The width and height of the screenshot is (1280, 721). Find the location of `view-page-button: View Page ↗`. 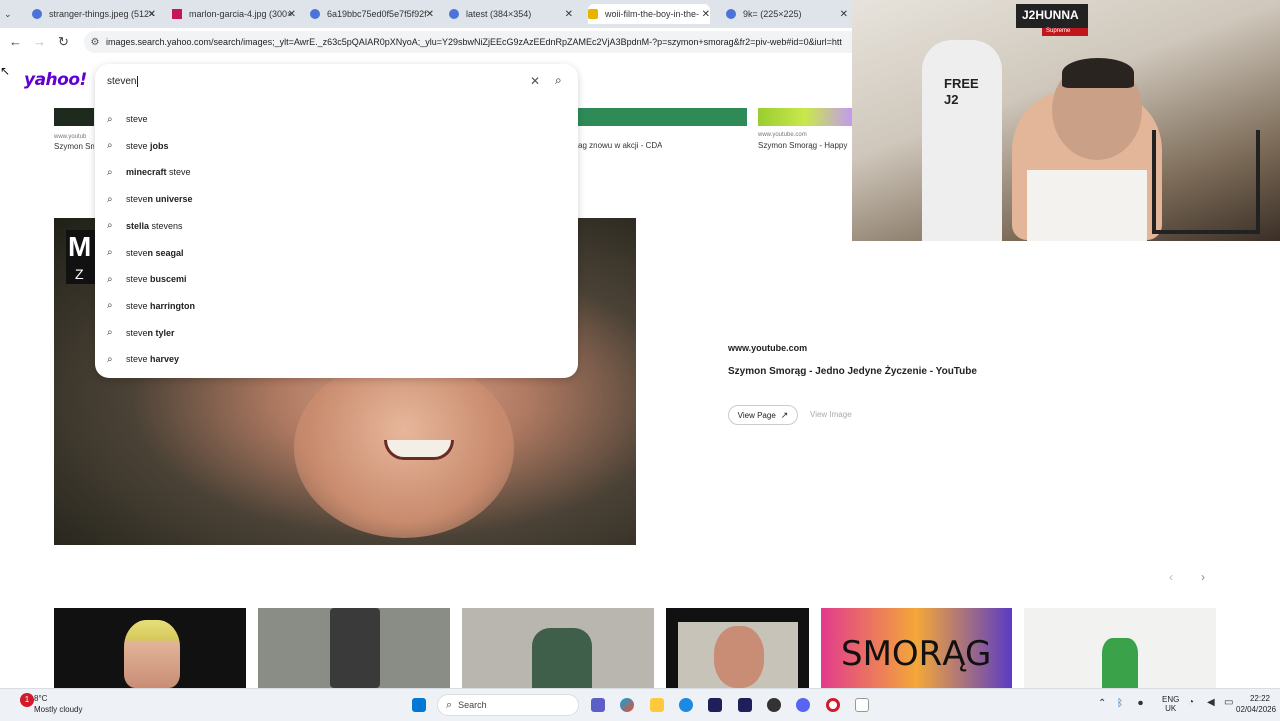

view-page-button: View Page ↗ is located at coordinates (763, 415).